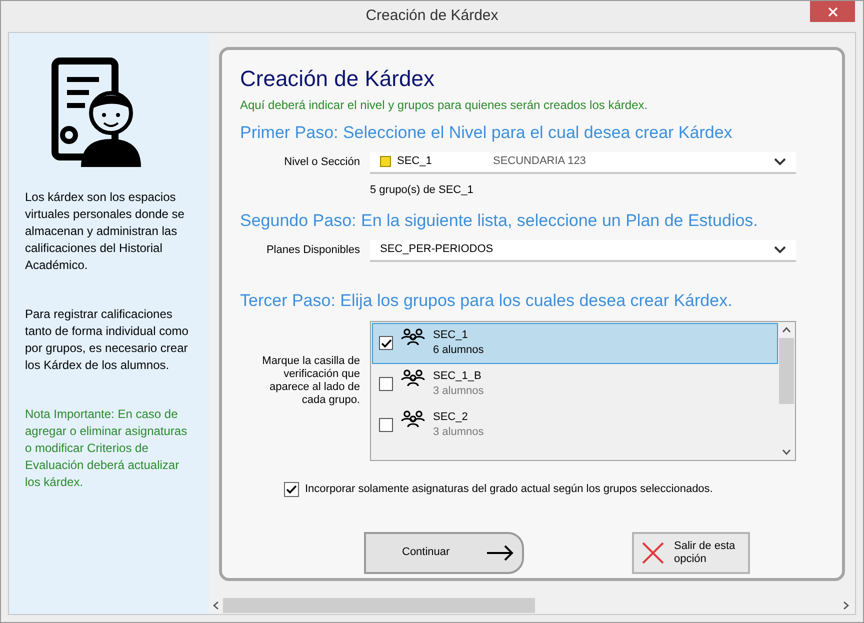 This screenshot has height=623, width=864. Describe the element at coordinates (338, 79) in the screenshot. I see `page-heading: Creación de Kárdex` at that location.